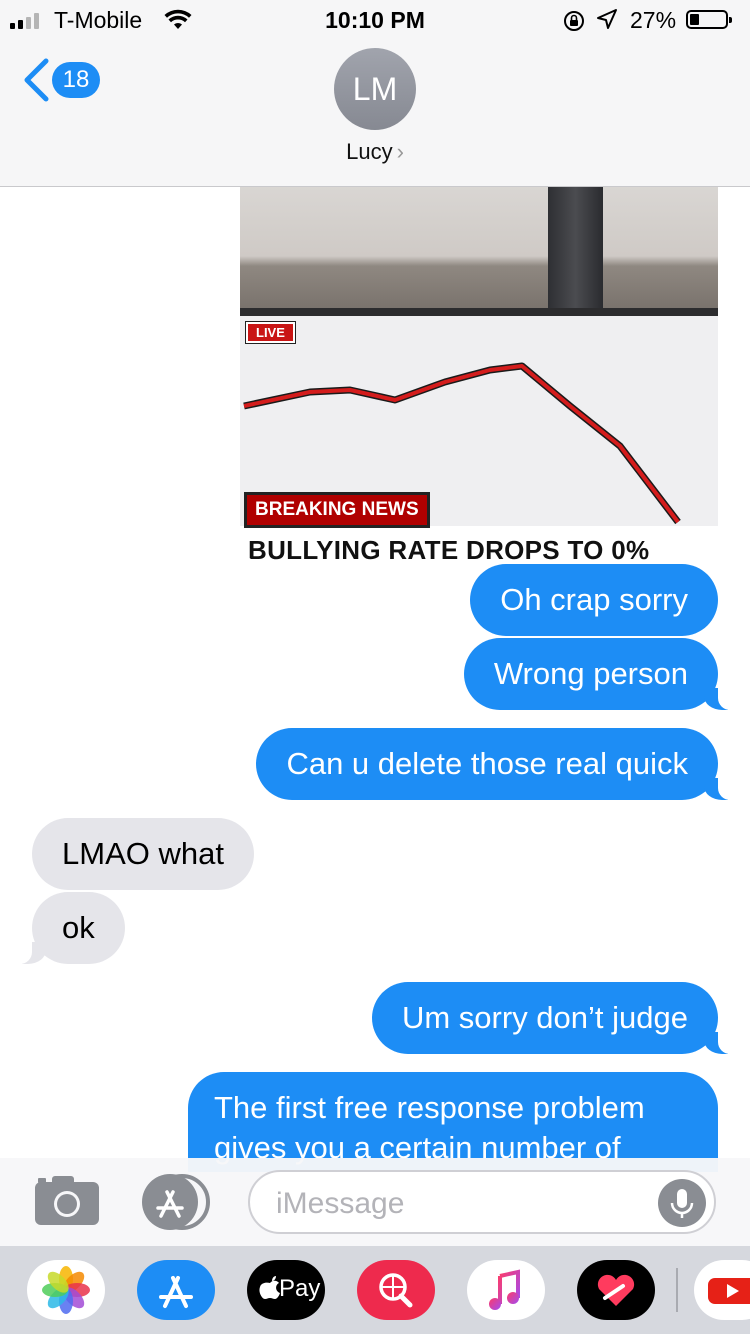 The width and height of the screenshot is (750, 1334). I want to click on microphone-button, so click(682, 1203).